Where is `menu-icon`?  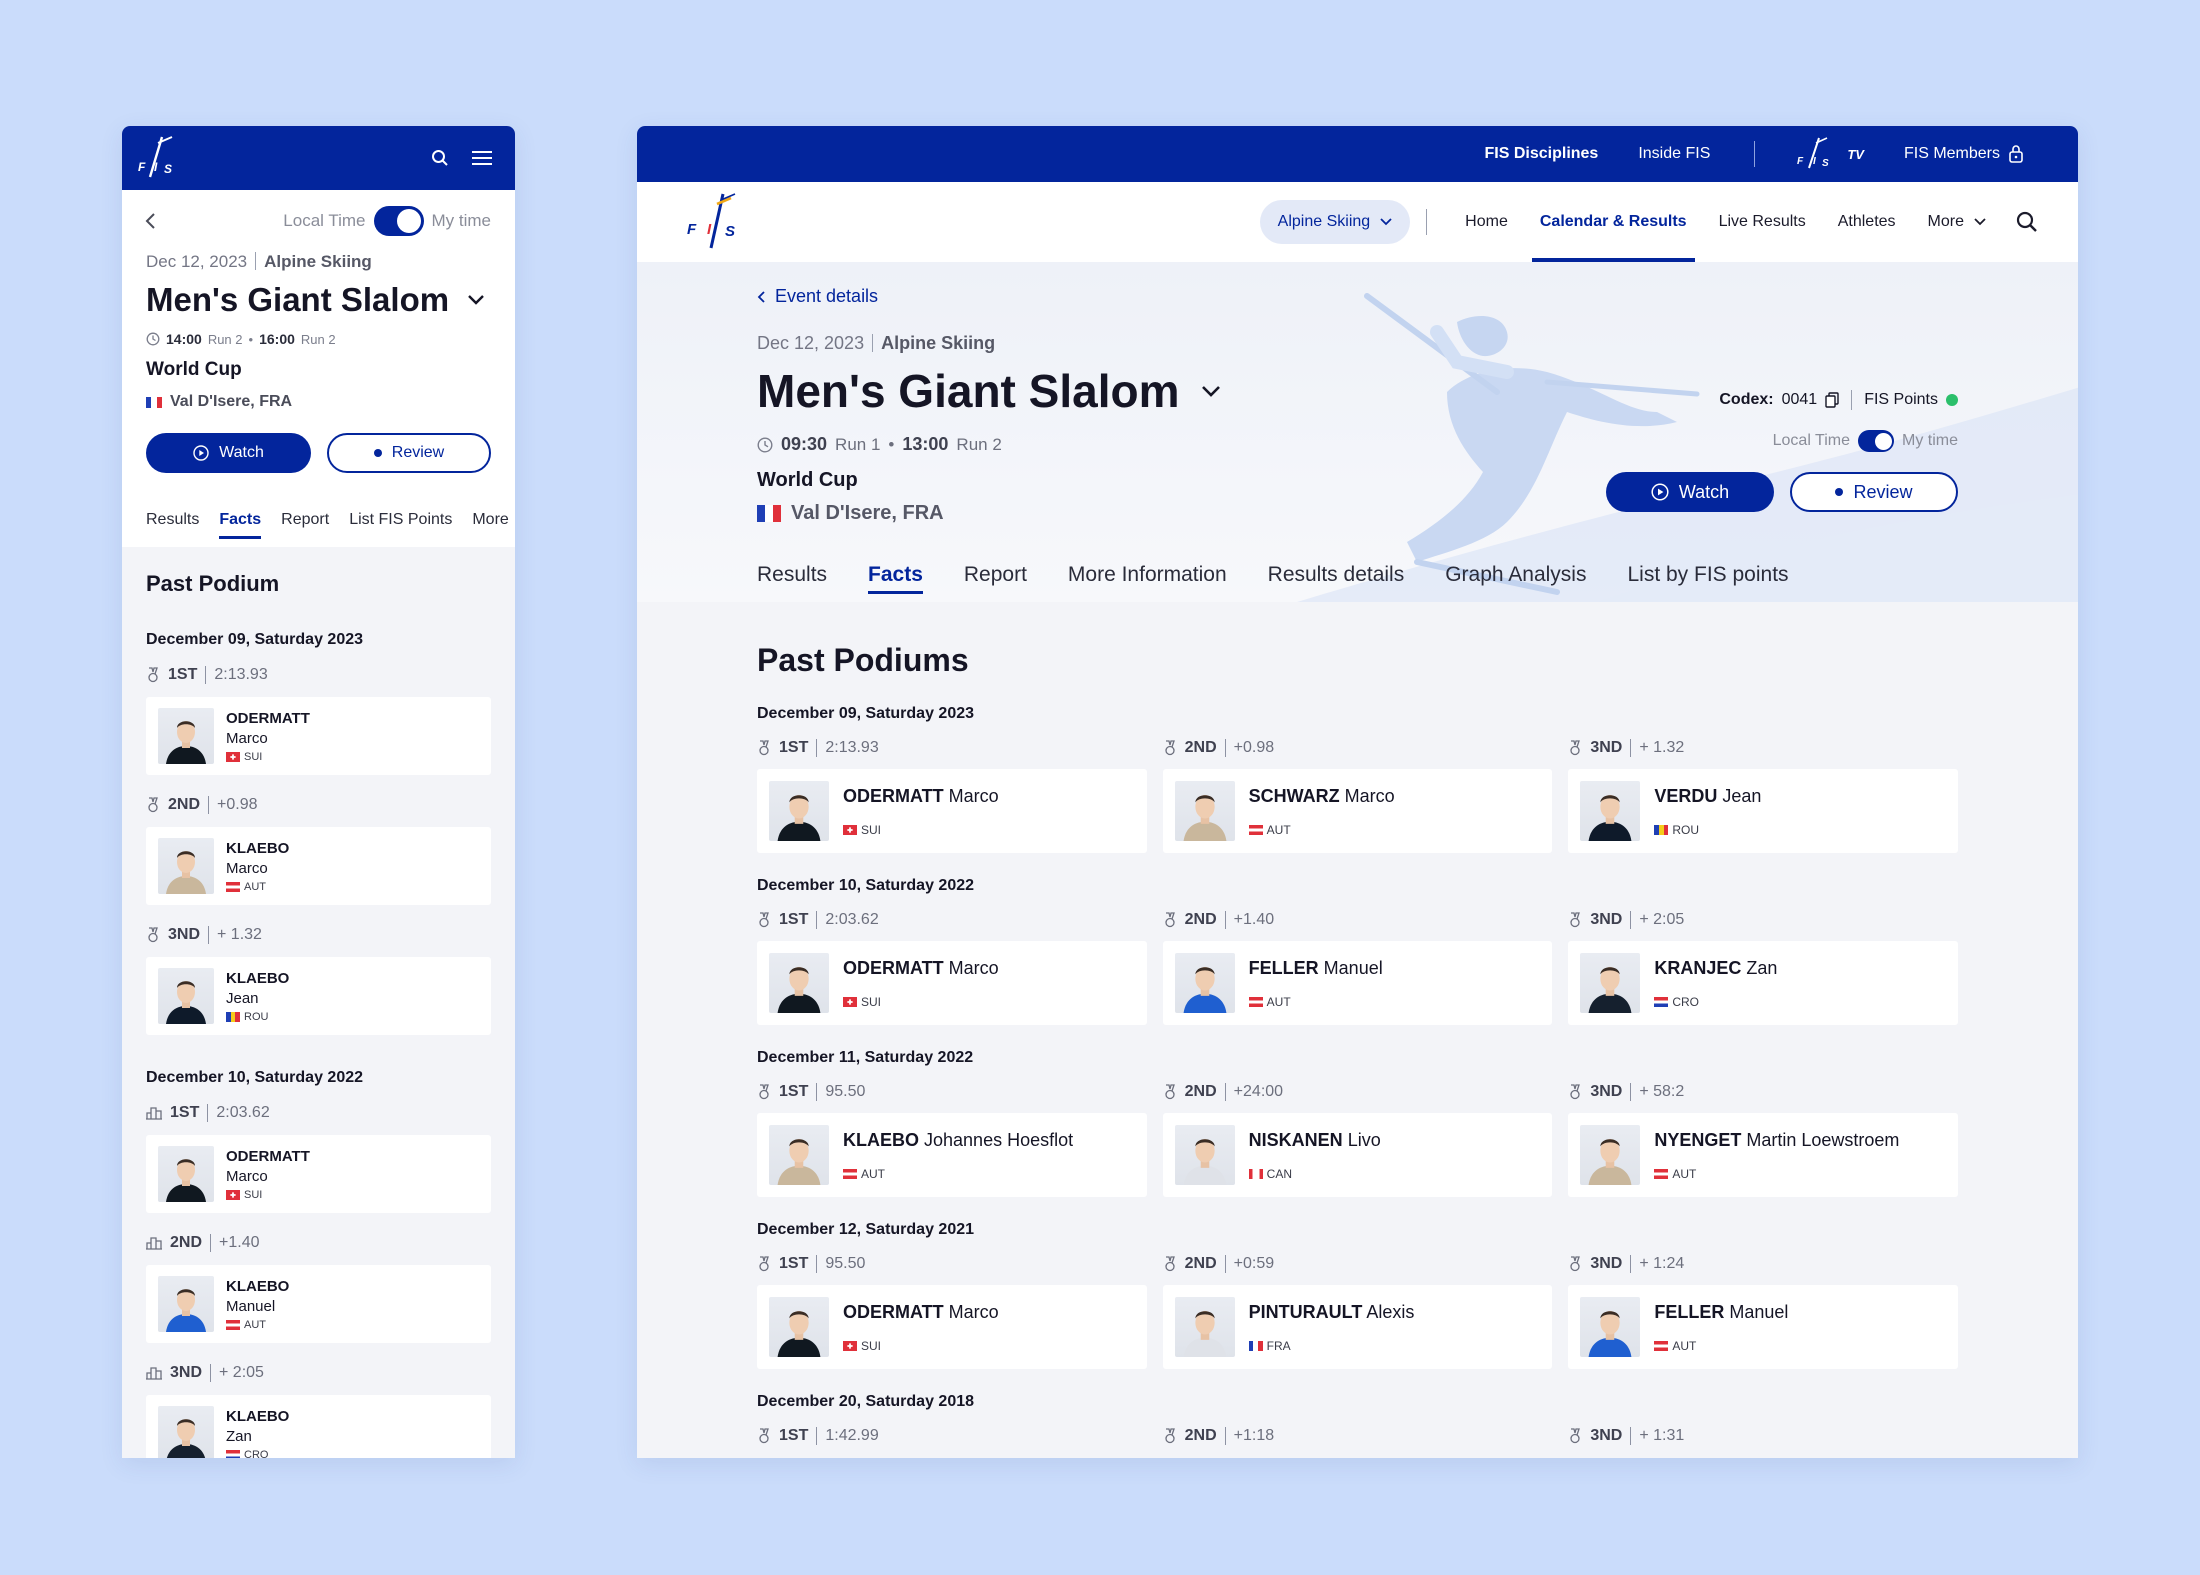 menu-icon is located at coordinates (482, 158).